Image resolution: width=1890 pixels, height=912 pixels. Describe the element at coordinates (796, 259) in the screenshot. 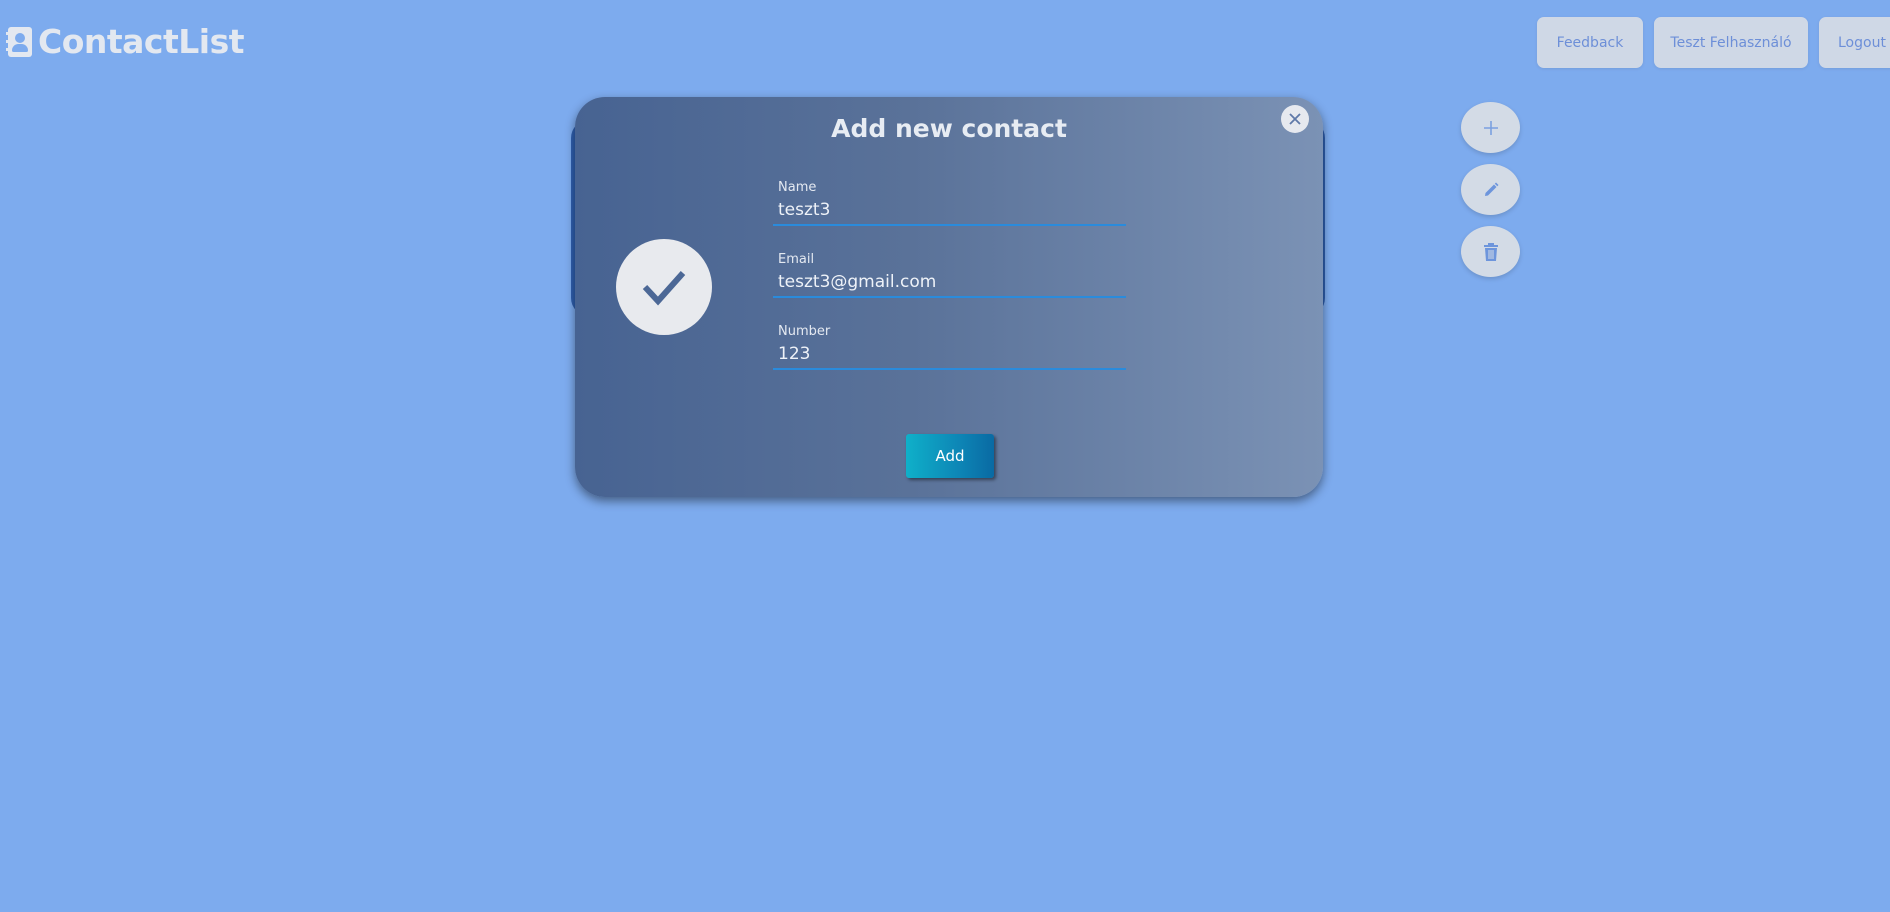

I see `email-label: Email` at that location.